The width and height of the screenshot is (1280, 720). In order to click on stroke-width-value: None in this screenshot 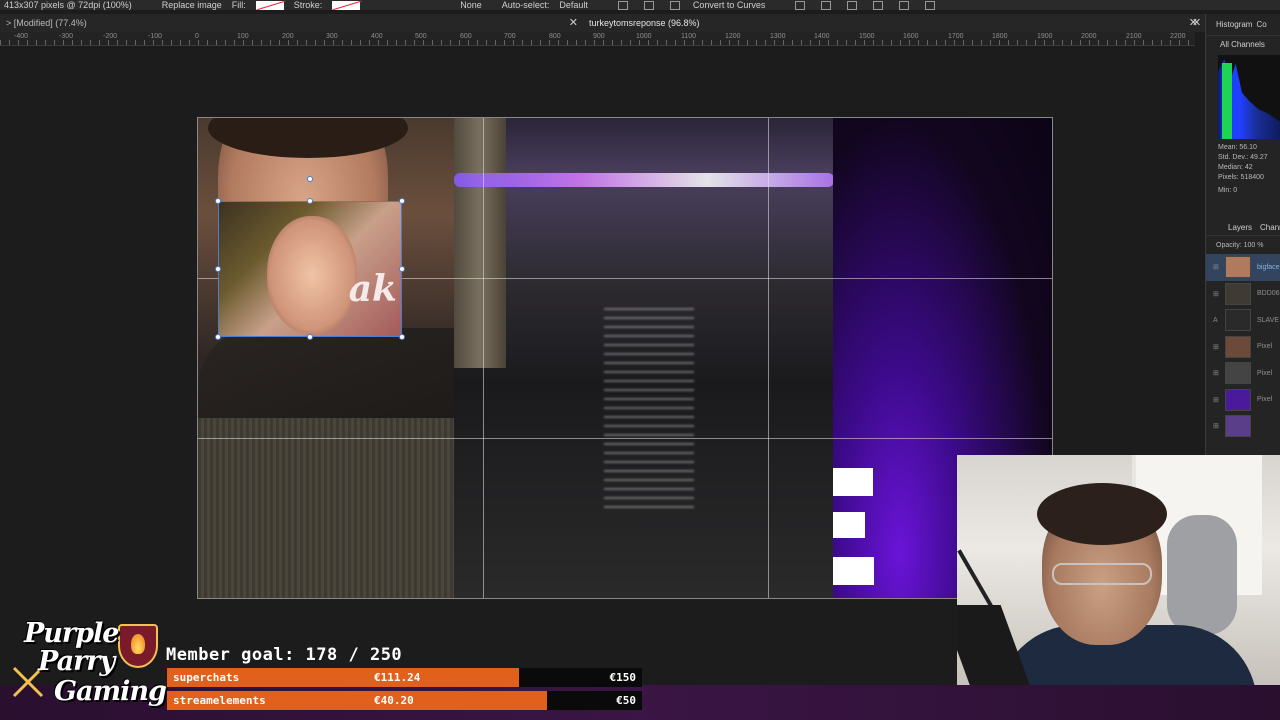, I will do `click(471, 5)`.